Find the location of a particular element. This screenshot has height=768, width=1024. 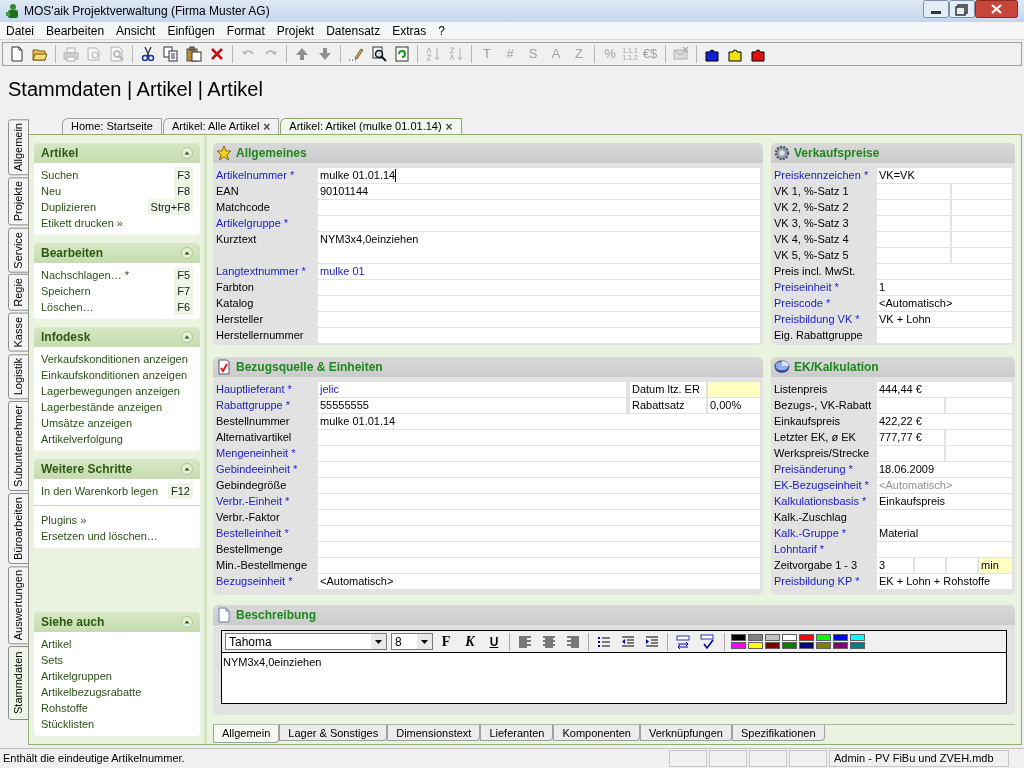

side-tab: Büroarbeiten is located at coordinates (18, 528).